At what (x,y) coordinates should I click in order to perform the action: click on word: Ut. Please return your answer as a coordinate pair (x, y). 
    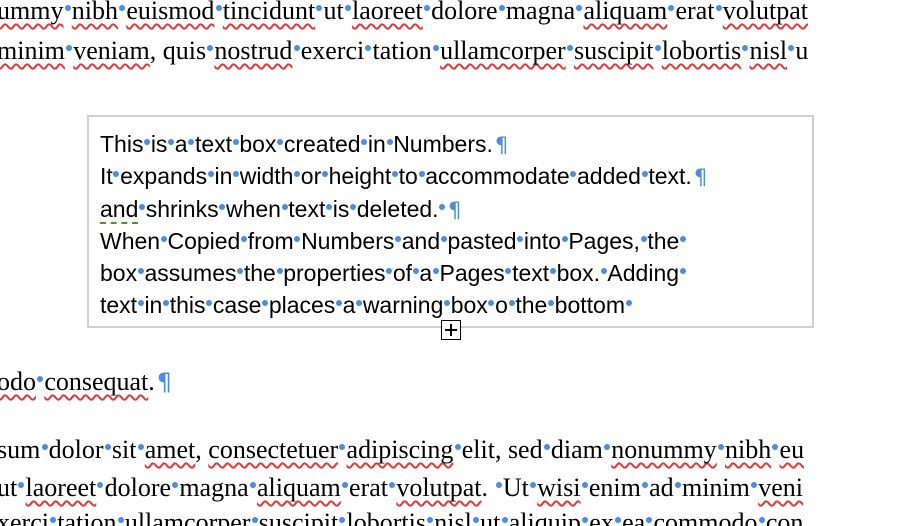
    Looking at the image, I should click on (515, 487).